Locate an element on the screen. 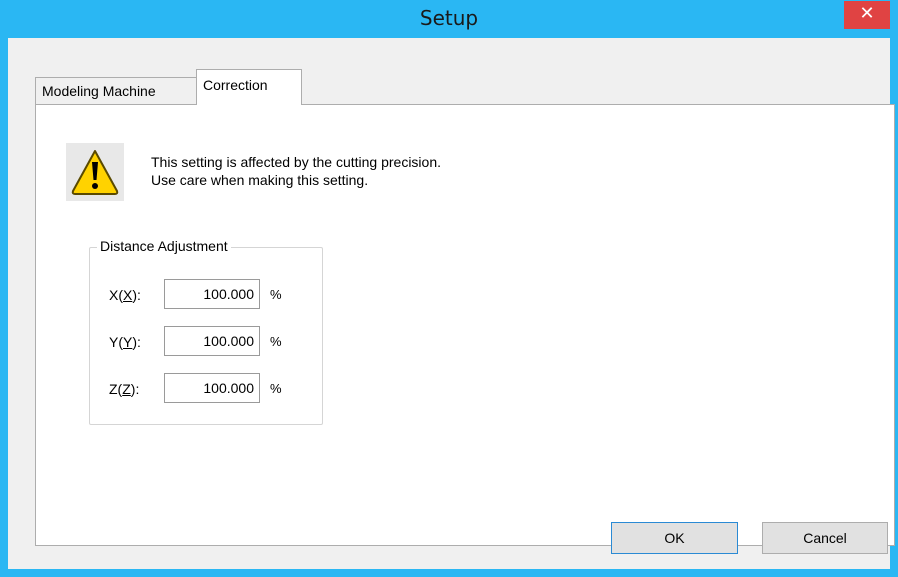 The height and width of the screenshot is (577, 898). z-unit: % is located at coordinates (276, 388).